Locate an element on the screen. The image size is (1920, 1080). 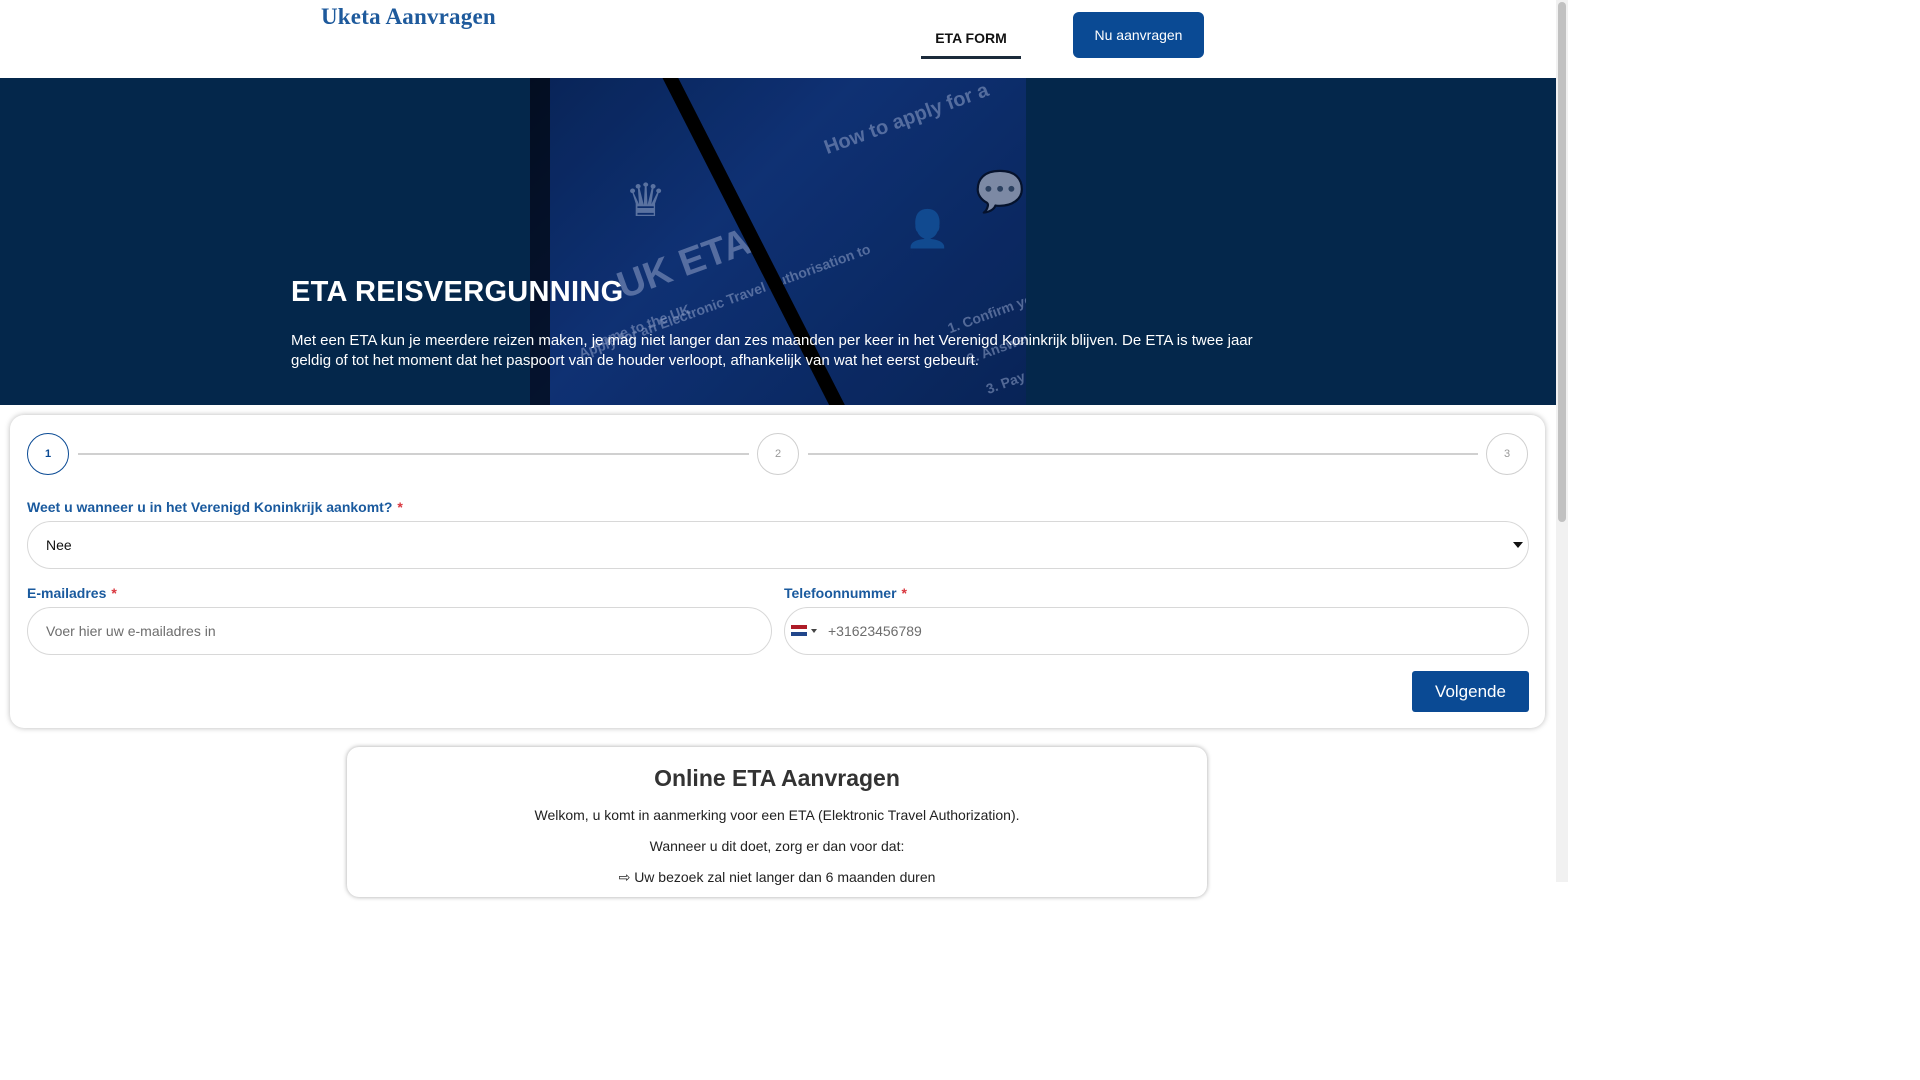
info-title: Online ETA Aanvragen is located at coordinates (777, 778).